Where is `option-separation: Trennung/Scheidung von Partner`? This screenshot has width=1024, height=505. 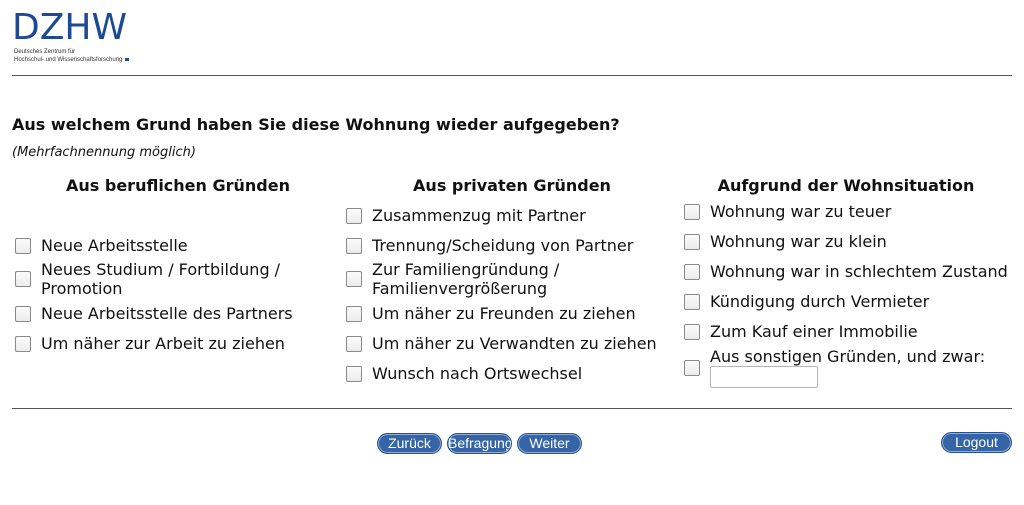
option-separation: Trennung/Scheidung von Partner is located at coordinates (511, 245).